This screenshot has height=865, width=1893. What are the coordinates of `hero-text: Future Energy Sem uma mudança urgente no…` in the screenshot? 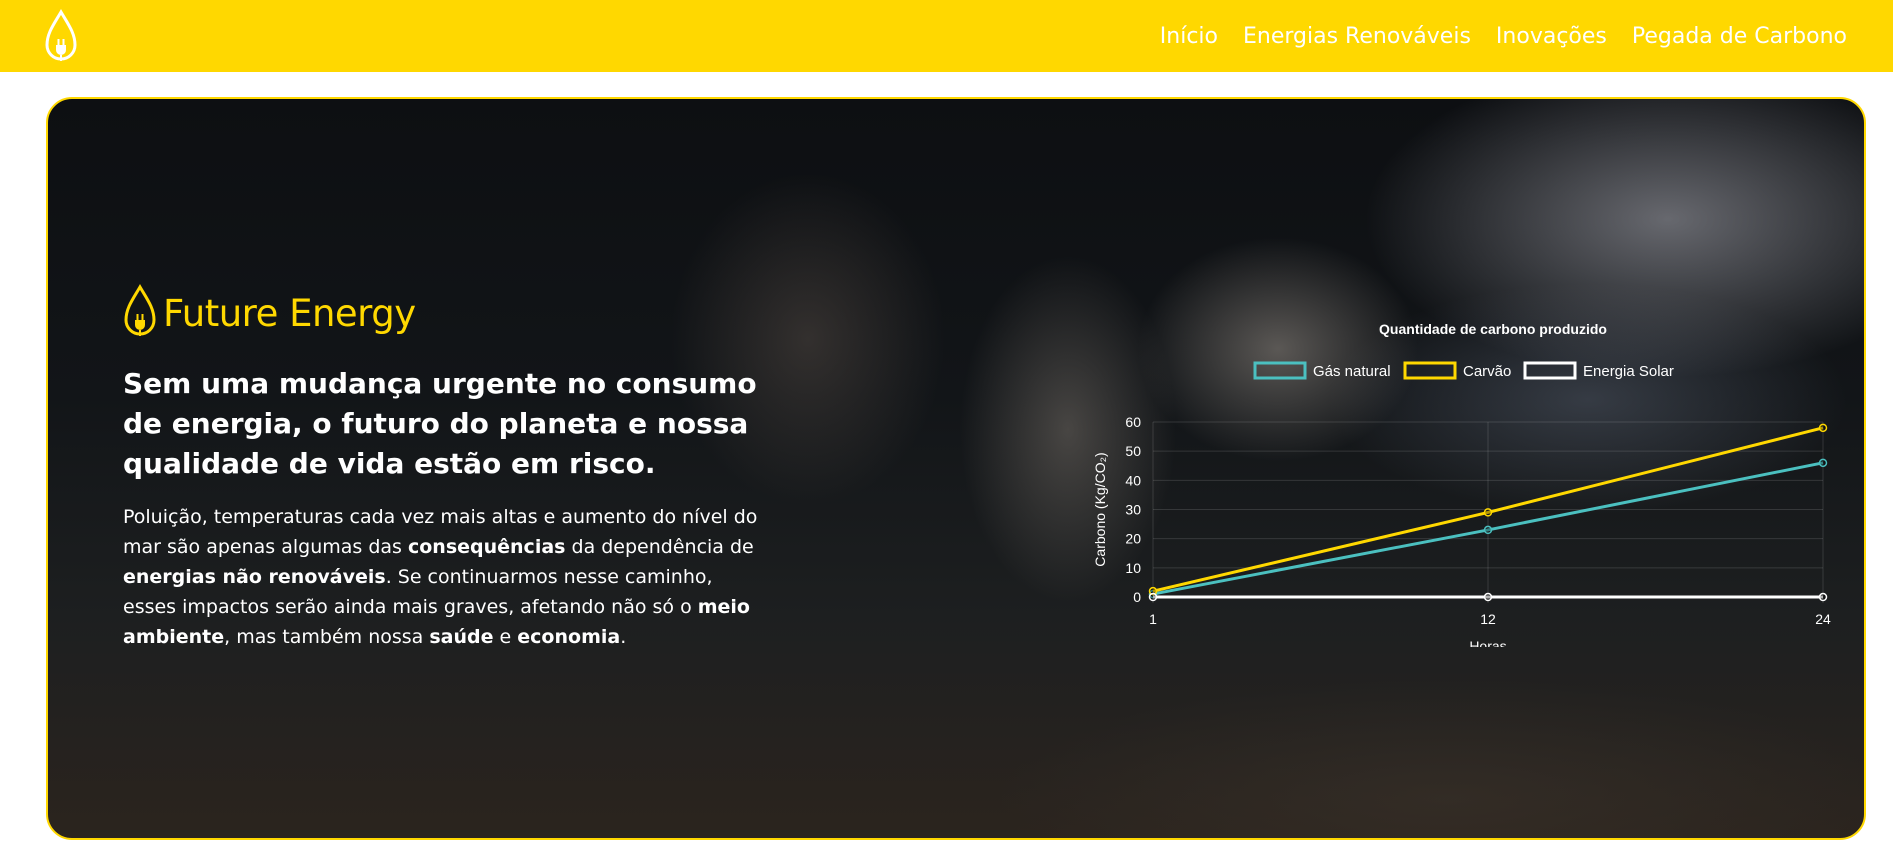 It's located at (443, 468).